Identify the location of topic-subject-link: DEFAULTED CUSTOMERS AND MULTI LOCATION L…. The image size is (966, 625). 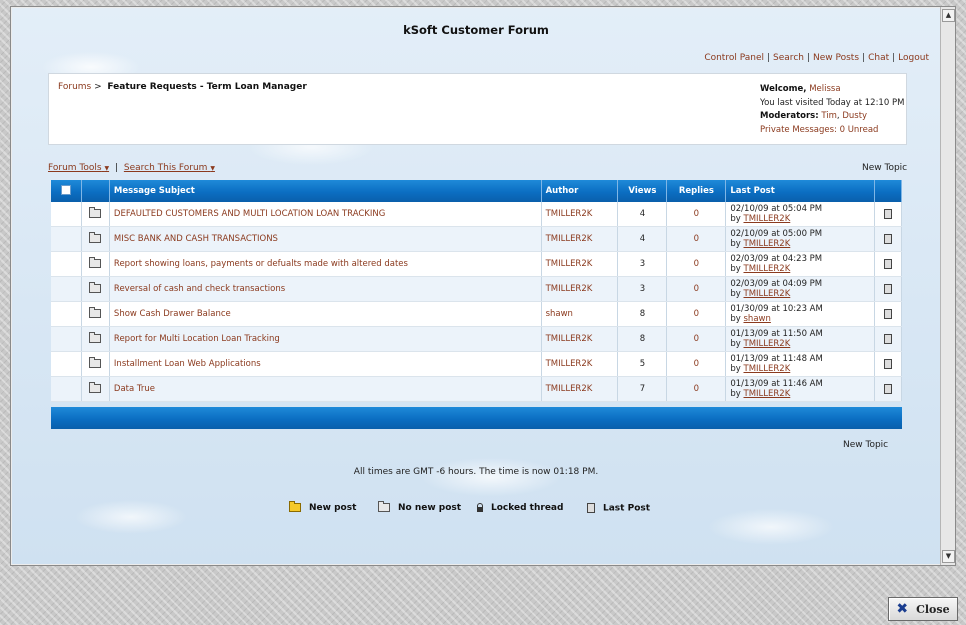
(249, 214).